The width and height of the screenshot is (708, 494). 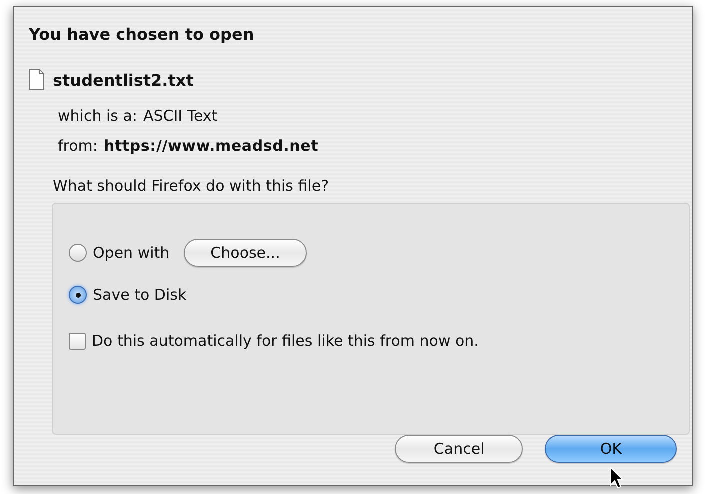 What do you see at coordinates (180, 116) in the screenshot?
I see `file-type: ASCII Text` at bounding box center [180, 116].